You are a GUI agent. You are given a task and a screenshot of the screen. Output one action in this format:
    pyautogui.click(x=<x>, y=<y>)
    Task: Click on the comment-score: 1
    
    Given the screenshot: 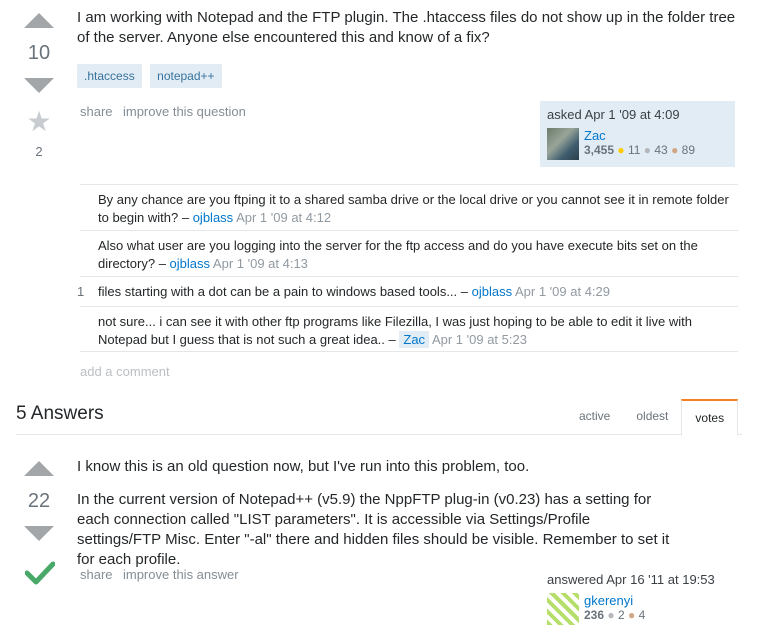 What is the action you would take?
    pyautogui.click(x=81, y=291)
    